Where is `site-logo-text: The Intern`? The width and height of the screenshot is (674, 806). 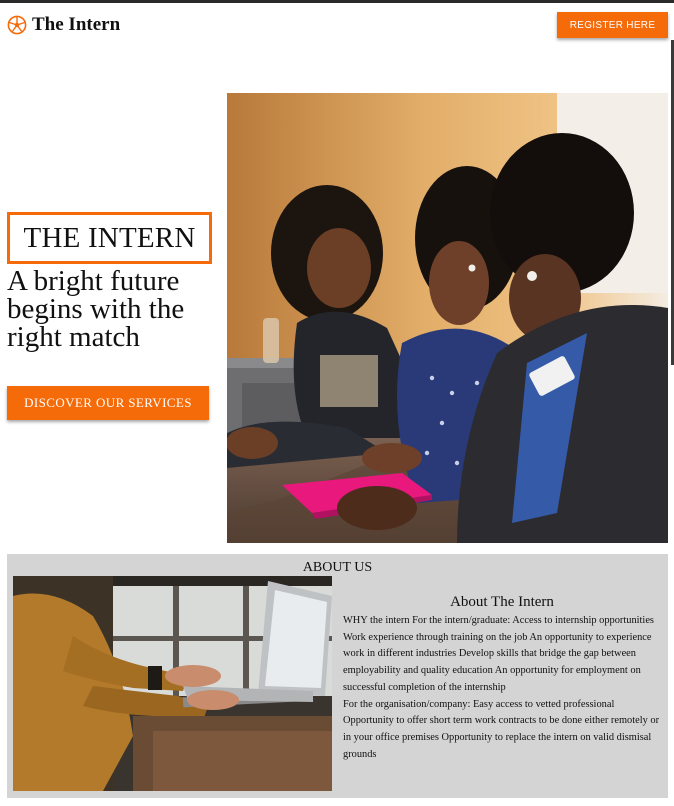 site-logo-text: The Intern is located at coordinates (76, 24).